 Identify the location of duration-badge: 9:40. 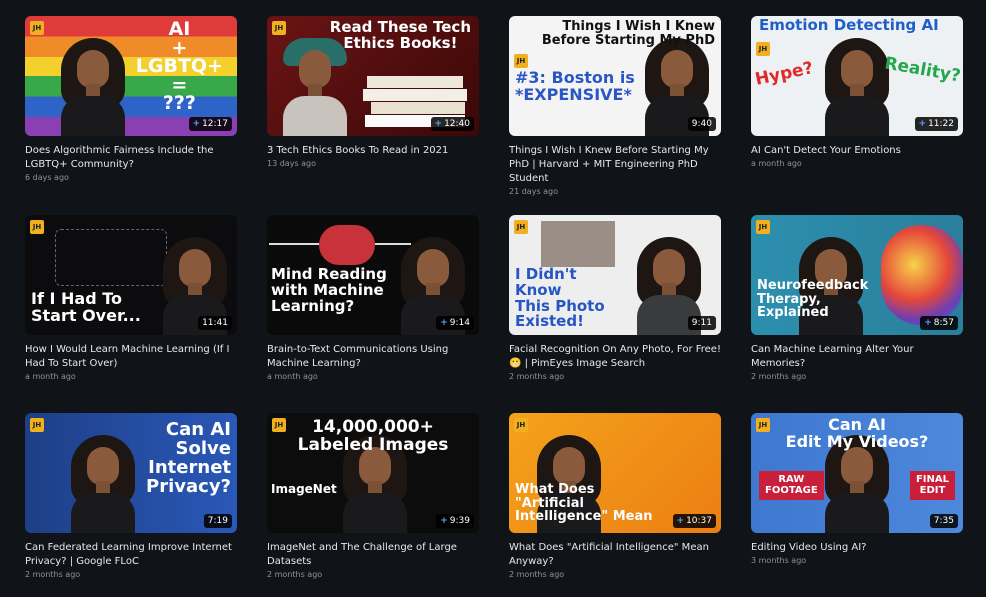
(701, 124).